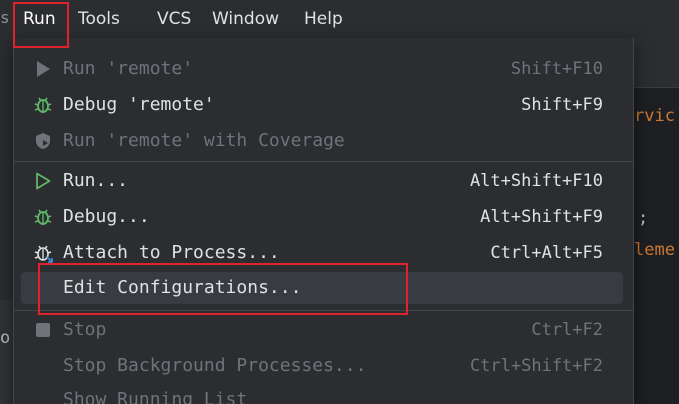 Image resolution: width=679 pixels, height=404 pixels. I want to click on menu-run: Run, so click(39, 19).